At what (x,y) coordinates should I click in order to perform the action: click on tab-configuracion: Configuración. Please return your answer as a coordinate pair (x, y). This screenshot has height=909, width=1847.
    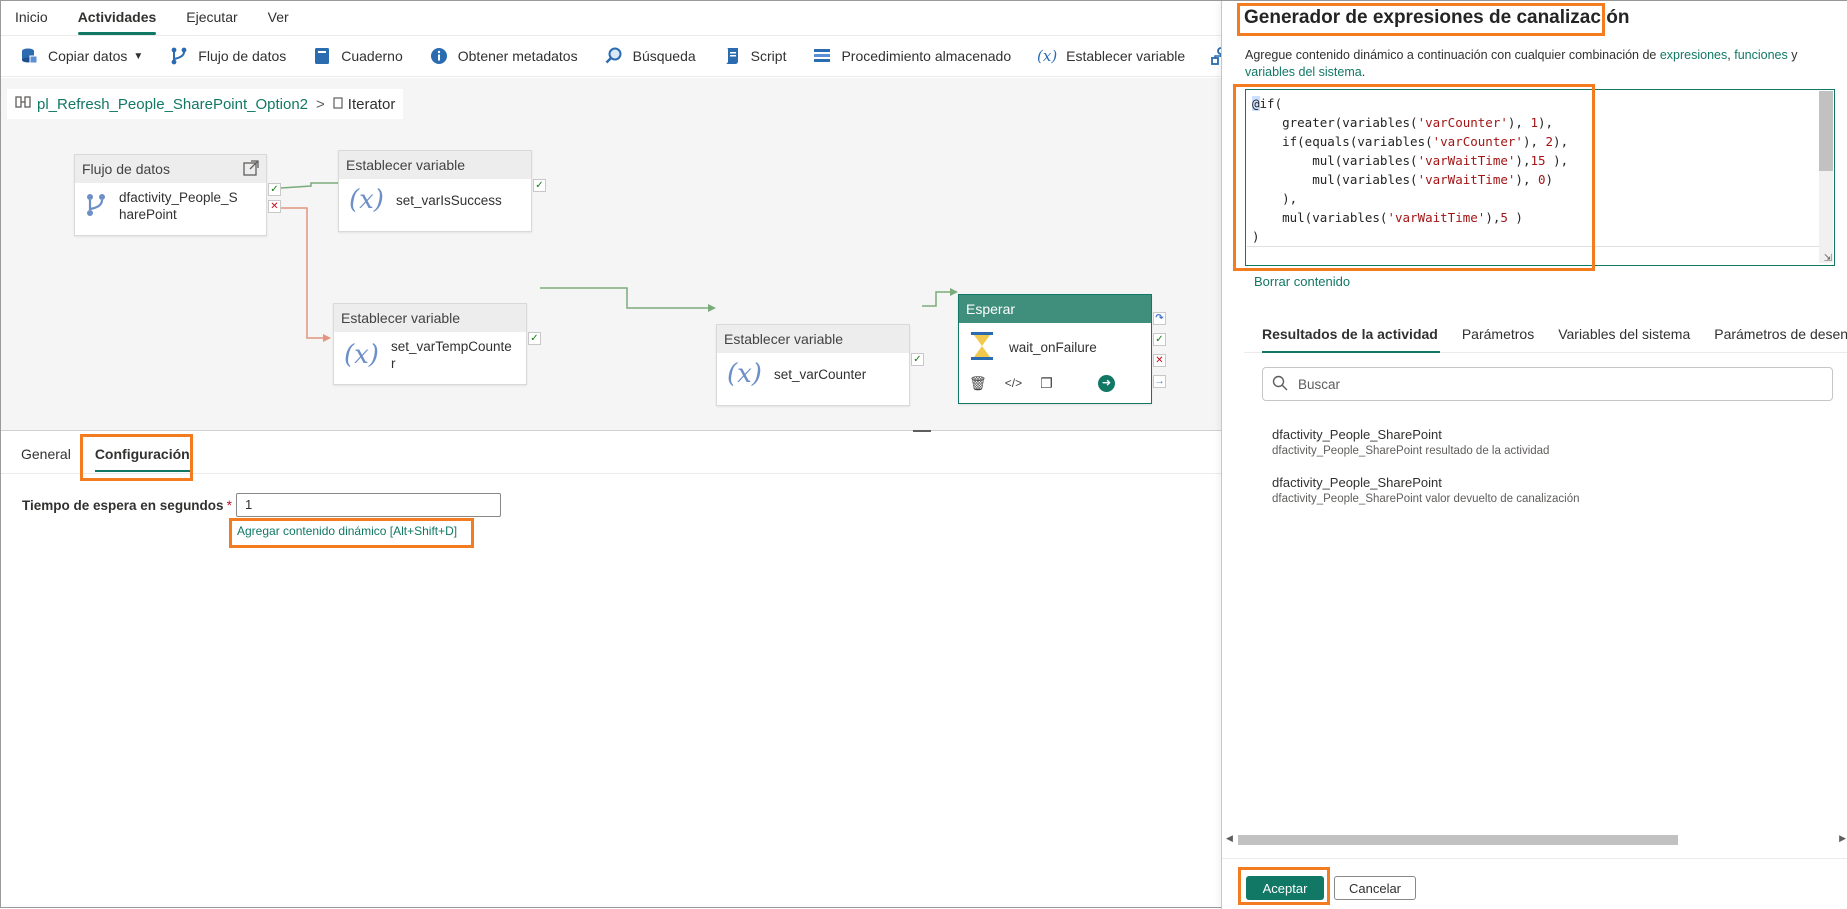
    Looking at the image, I should click on (142, 454).